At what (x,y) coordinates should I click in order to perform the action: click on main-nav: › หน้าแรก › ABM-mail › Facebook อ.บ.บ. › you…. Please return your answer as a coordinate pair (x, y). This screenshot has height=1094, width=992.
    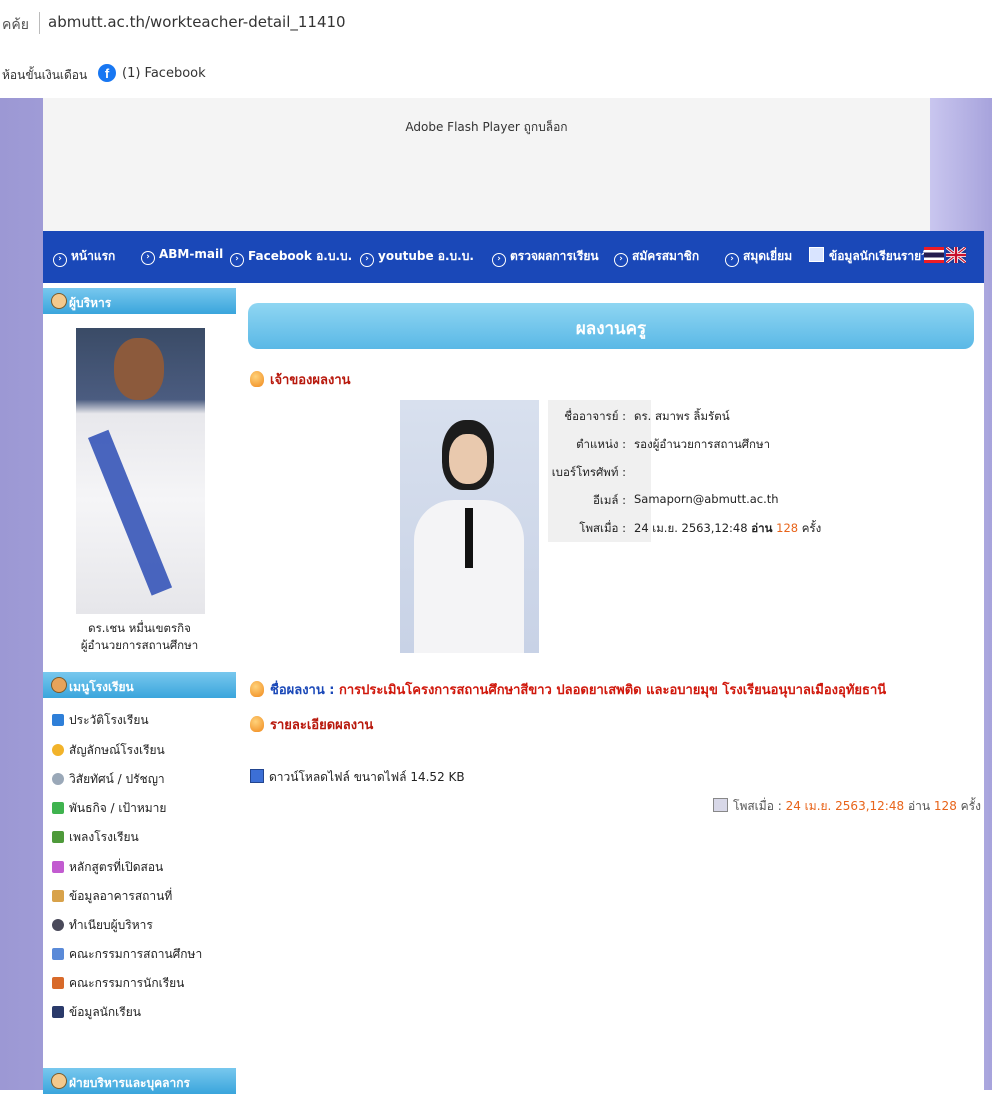
    Looking at the image, I should click on (513, 257).